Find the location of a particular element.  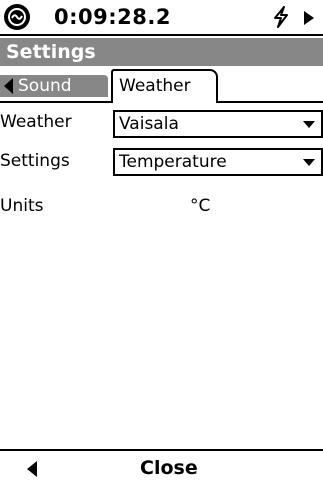

units-value: °C is located at coordinates (200, 206).